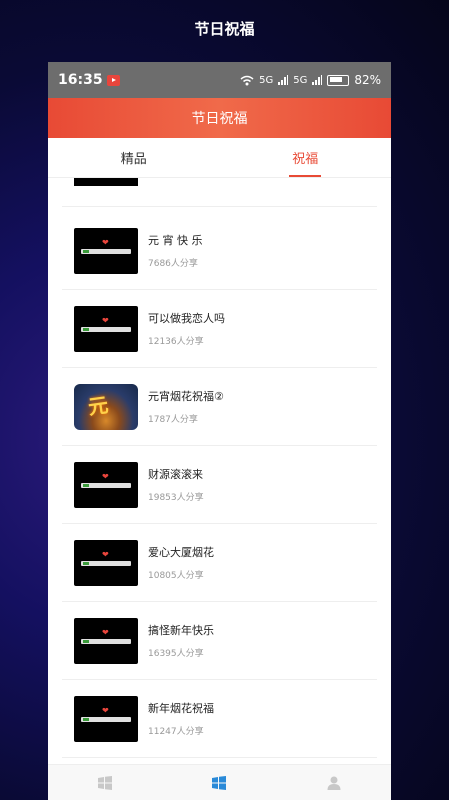 This screenshot has height=800, width=449. I want to click on nav-home-button, so click(105, 783).